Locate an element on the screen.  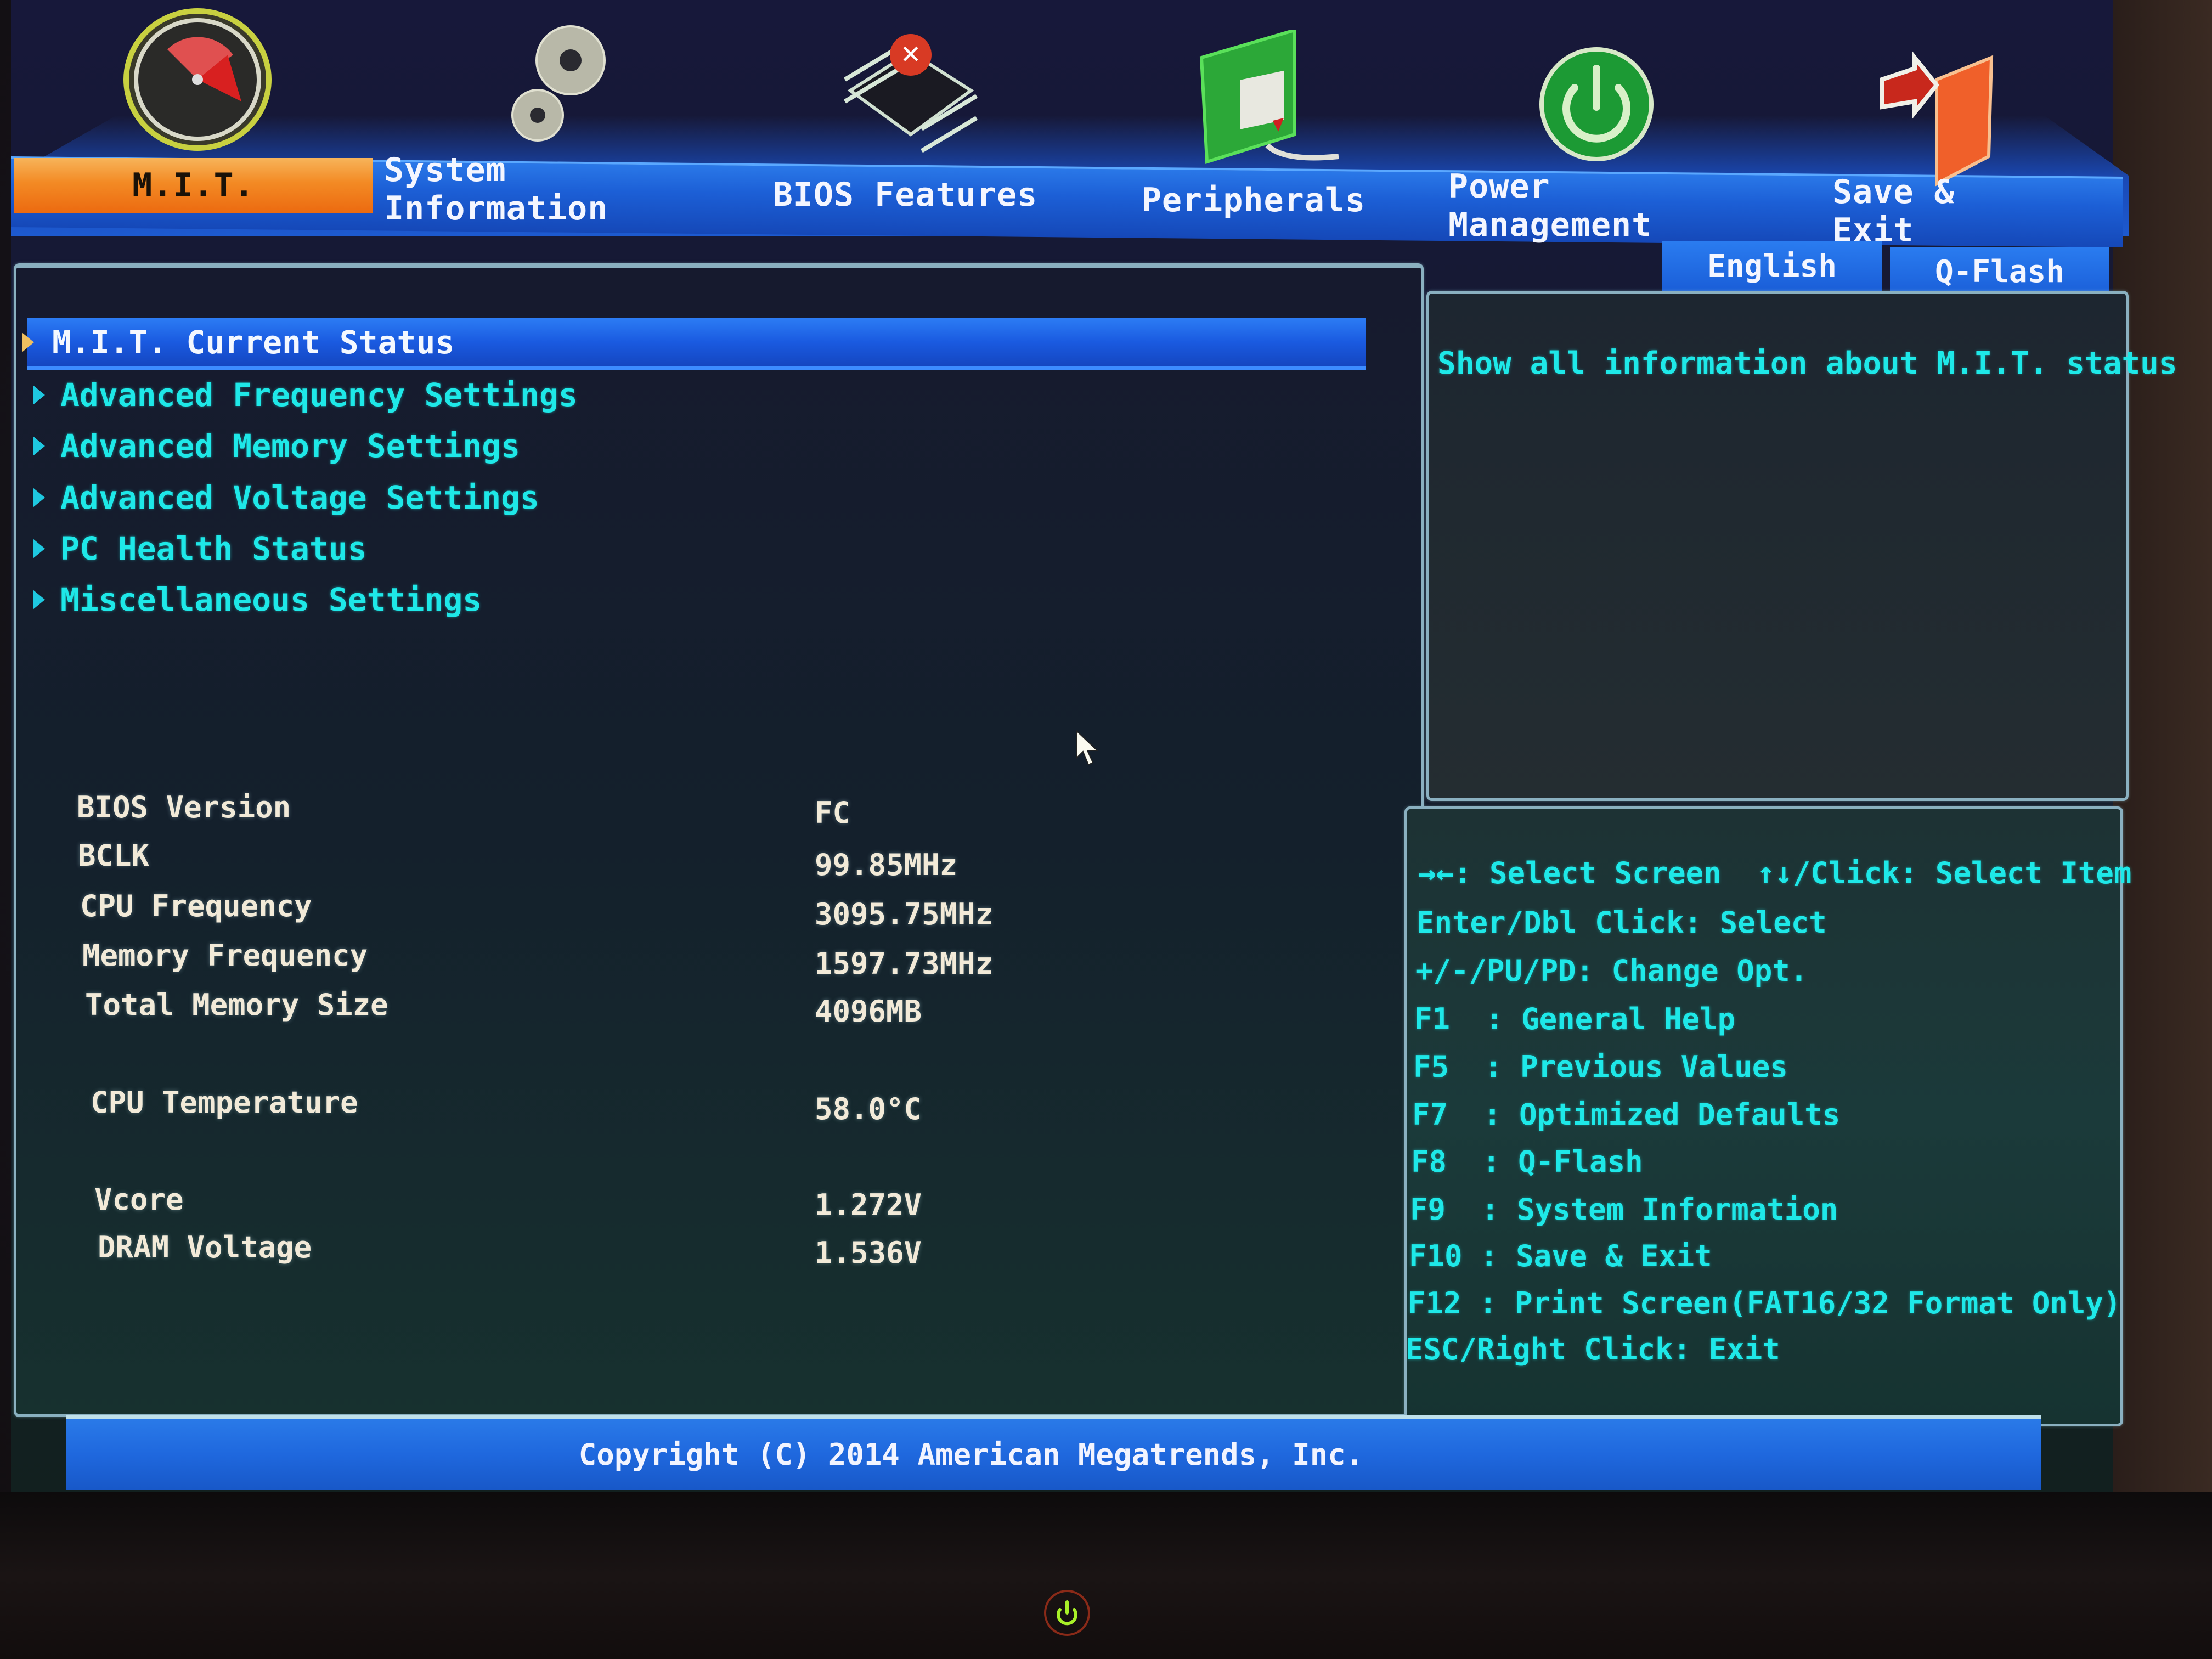
speedometer-icon is located at coordinates (198, 79).